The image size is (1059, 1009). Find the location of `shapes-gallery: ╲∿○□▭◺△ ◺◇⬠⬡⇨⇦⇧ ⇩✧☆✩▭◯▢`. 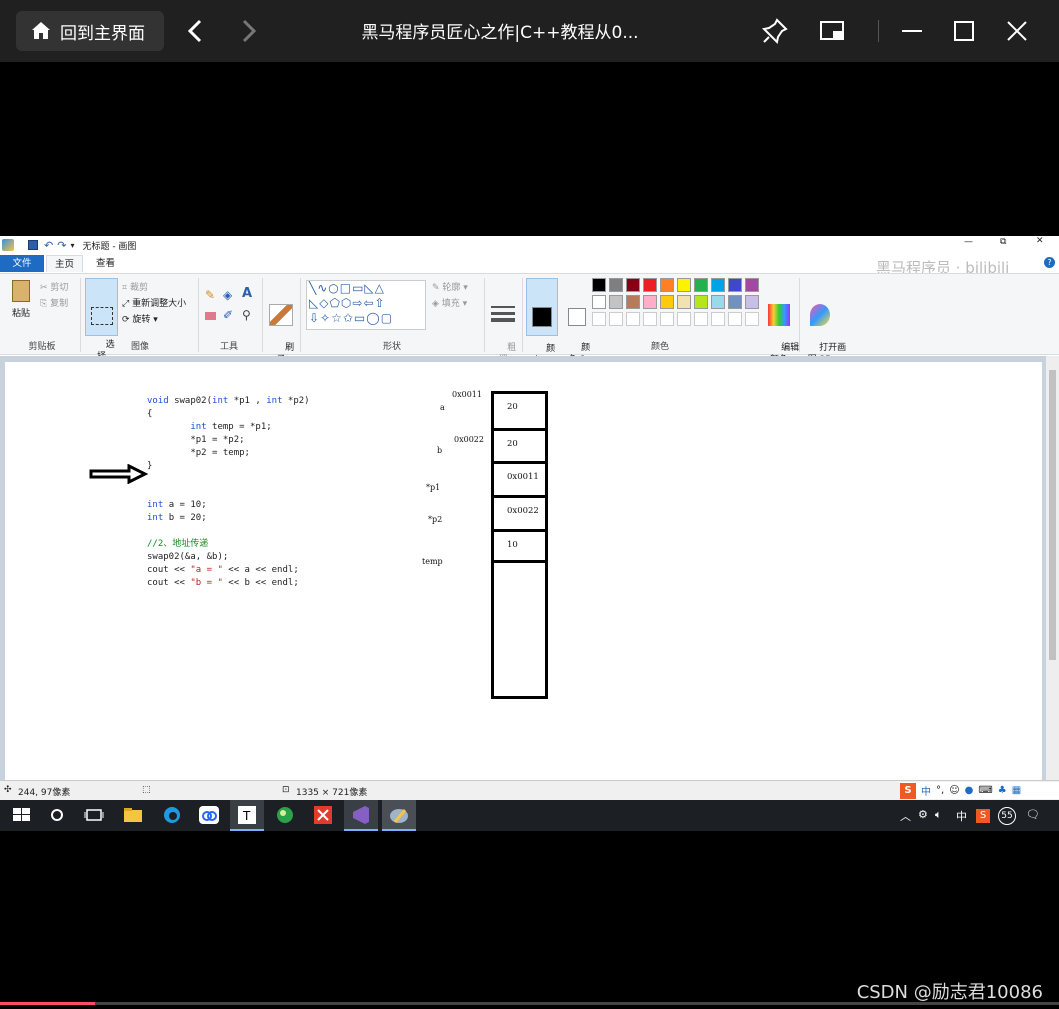

shapes-gallery: ╲∿○□▭◺△ ◺◇⬠⬡⇨⇦⇧ ⇩✧☆✩▭◯▢ is located at coordinates (366, 305).